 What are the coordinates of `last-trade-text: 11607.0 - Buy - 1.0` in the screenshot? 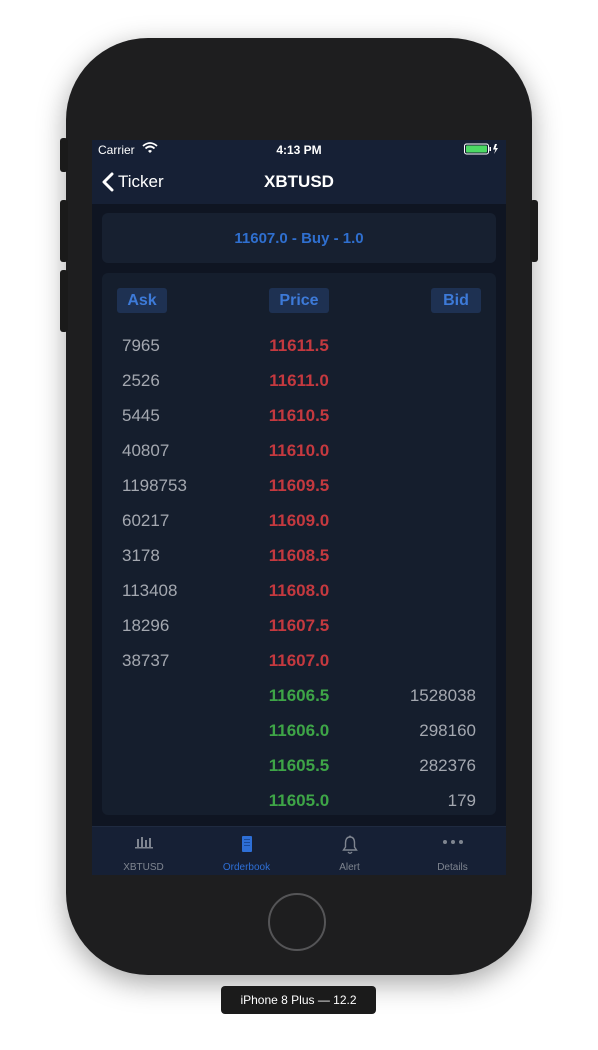 It's located at (299, 238).